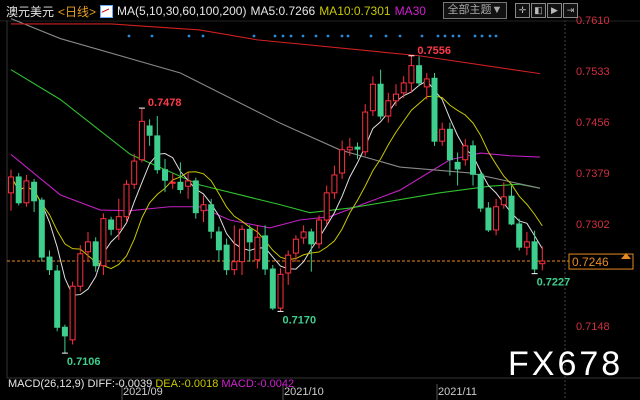  Describe the element at coordinates (84, 362) in the screenshot. I see `low-annotation: 0.7106` at that location.